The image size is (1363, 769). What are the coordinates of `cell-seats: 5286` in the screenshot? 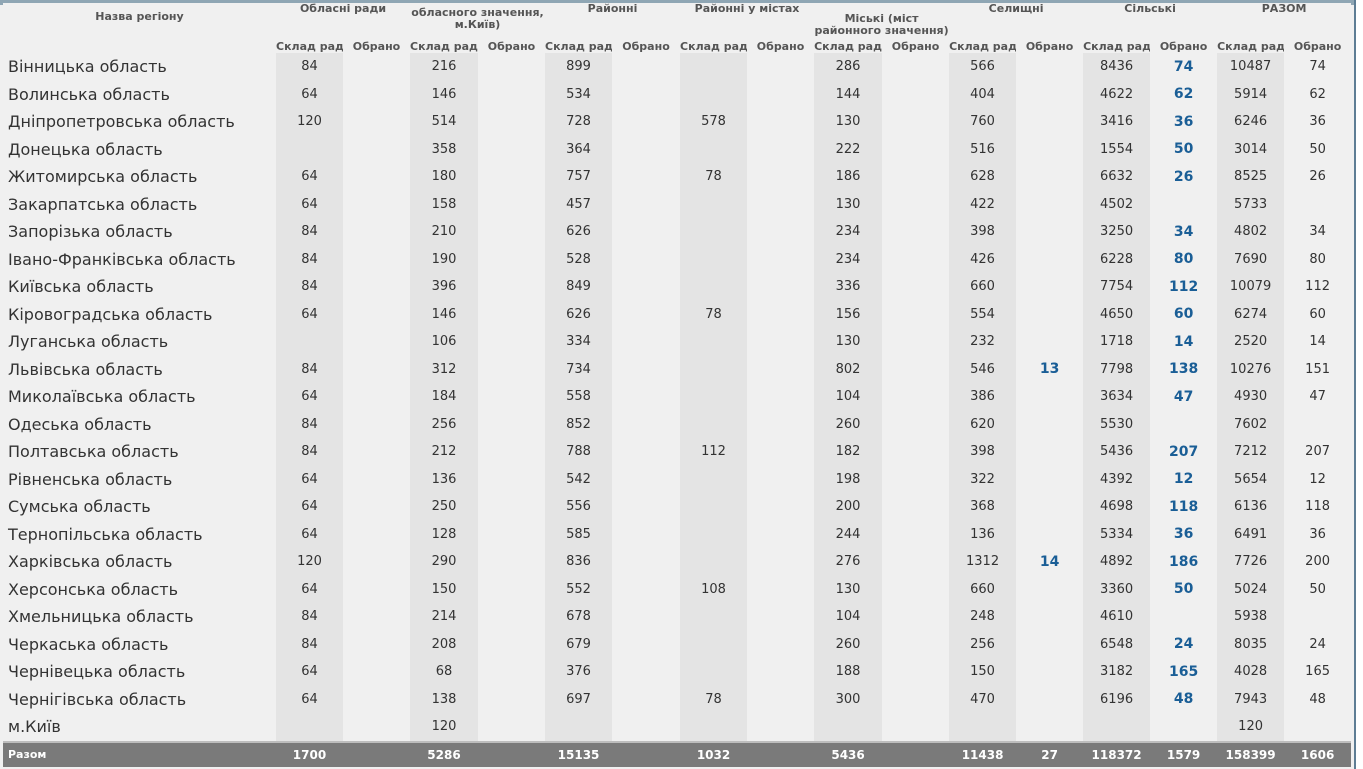 It's located at (444, 753).